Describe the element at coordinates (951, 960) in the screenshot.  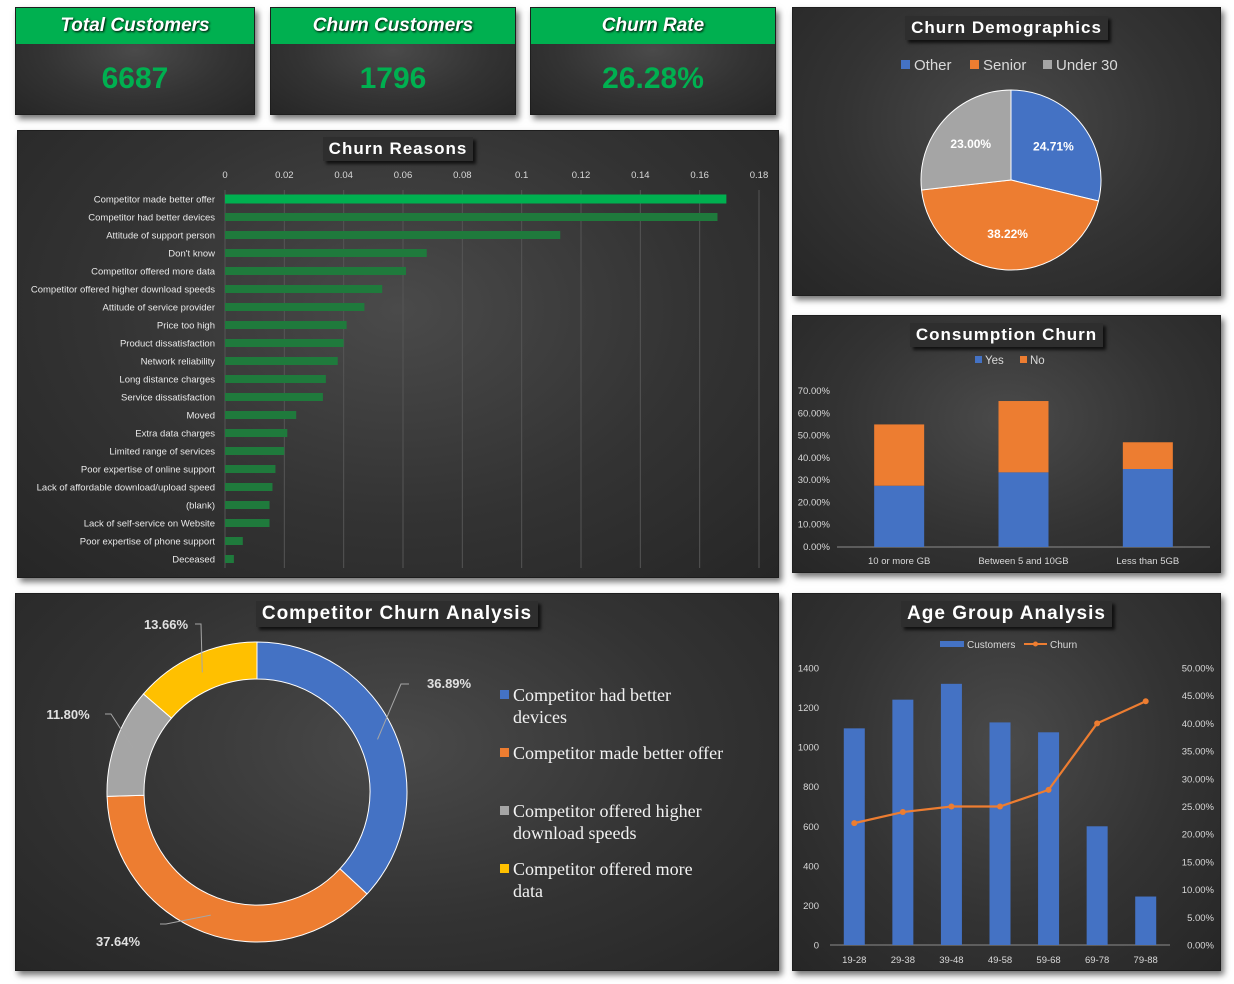
I see `x-tick-label: 39-48` at that location.